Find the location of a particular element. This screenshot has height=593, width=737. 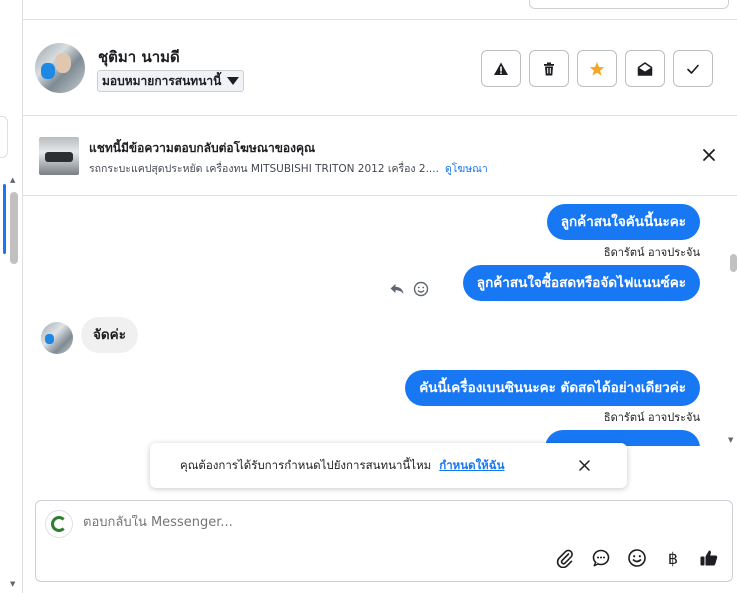

top-toolbar is located at coordinates (380, 10).